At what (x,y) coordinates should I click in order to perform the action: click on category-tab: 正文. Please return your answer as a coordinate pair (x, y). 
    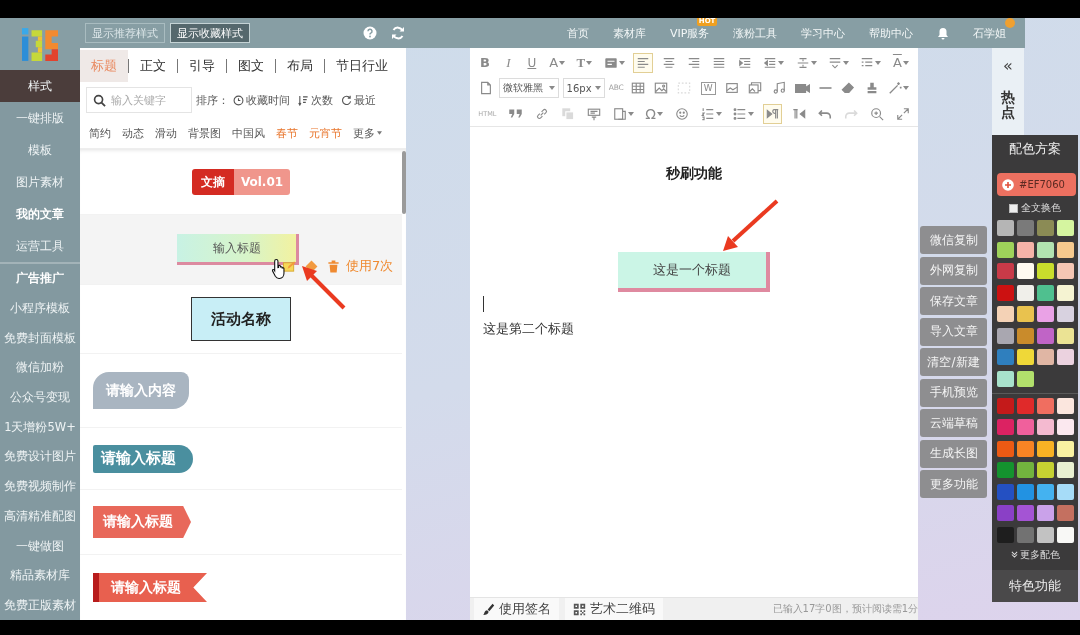
    Looking at the image, I should click on (153, 66).